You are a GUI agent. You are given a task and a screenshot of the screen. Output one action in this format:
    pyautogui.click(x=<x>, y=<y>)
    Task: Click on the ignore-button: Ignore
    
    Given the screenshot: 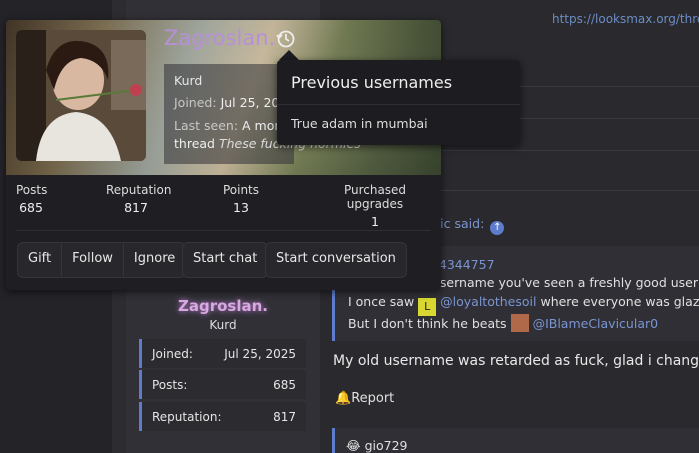 What is the action you would take?
    pyautogui.click(x=154, y=260)
    